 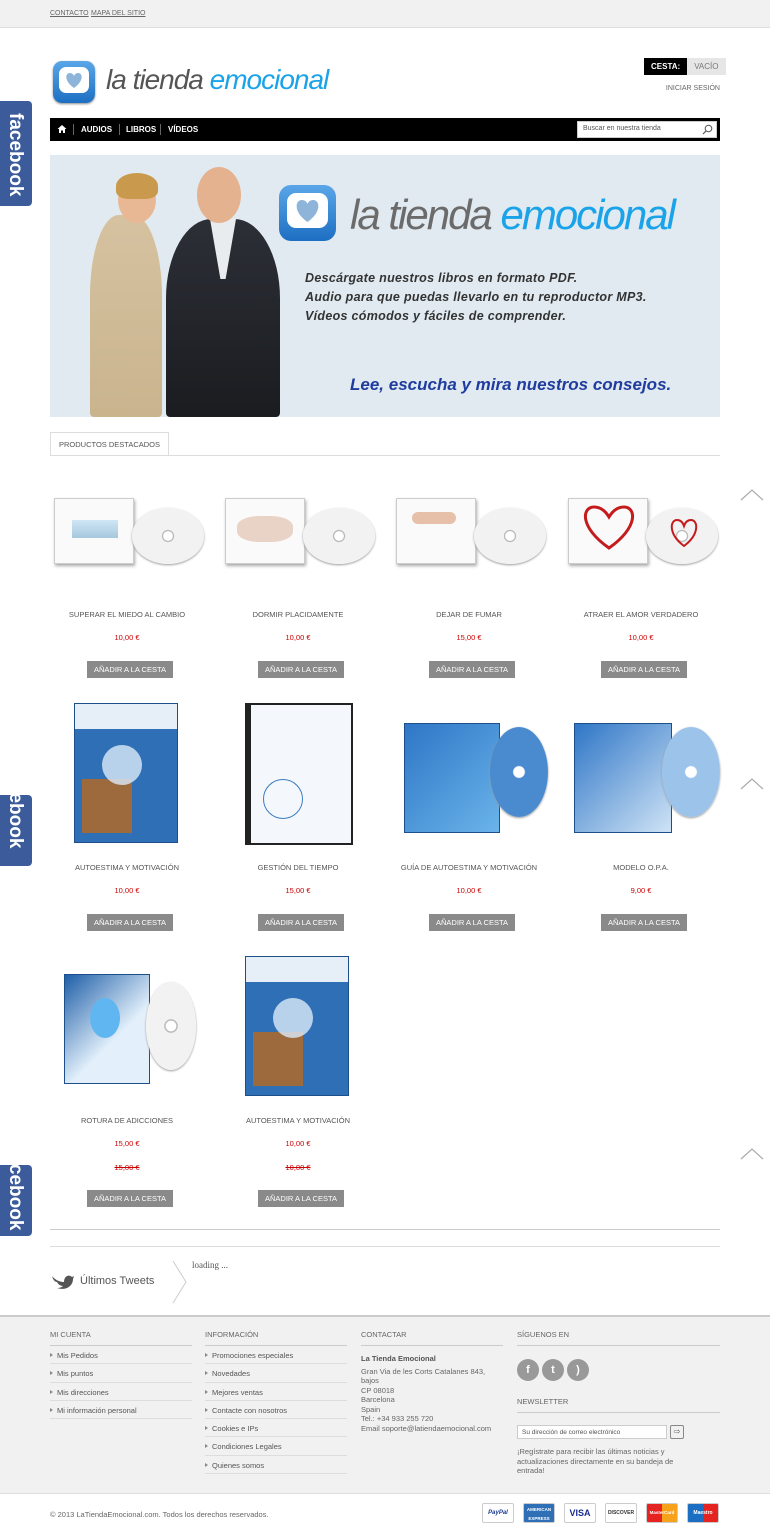 I want to click on product-price: 15,00 €, so click(x=127, y=1143).